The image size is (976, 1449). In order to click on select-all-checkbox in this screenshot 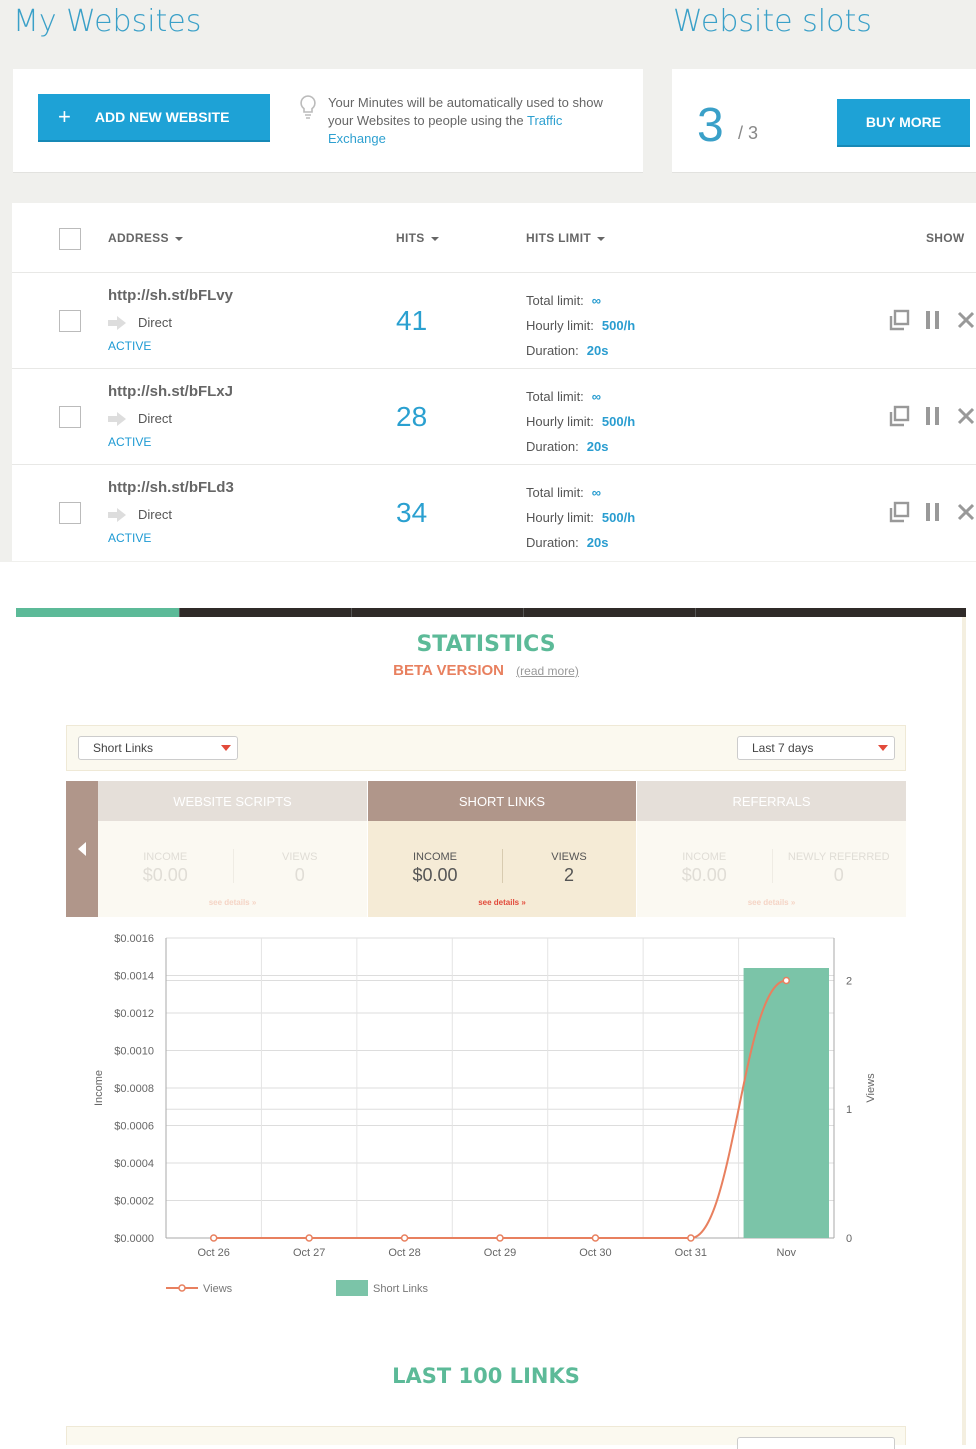, I will do `click(70, 239)`.